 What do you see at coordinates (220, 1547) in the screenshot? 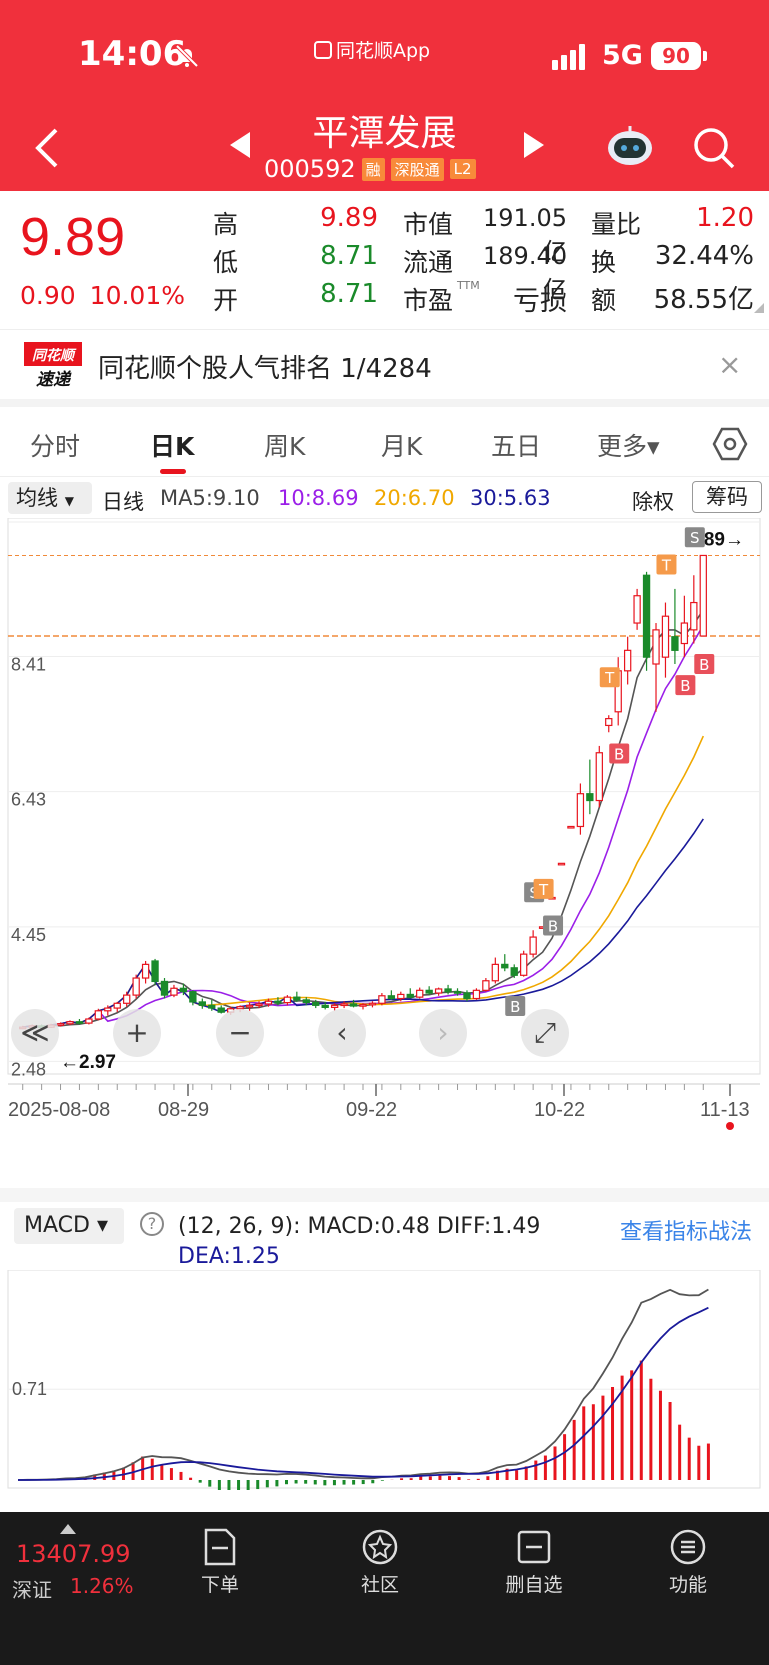
I see `order-icon` at bounding box center [220, 1547].